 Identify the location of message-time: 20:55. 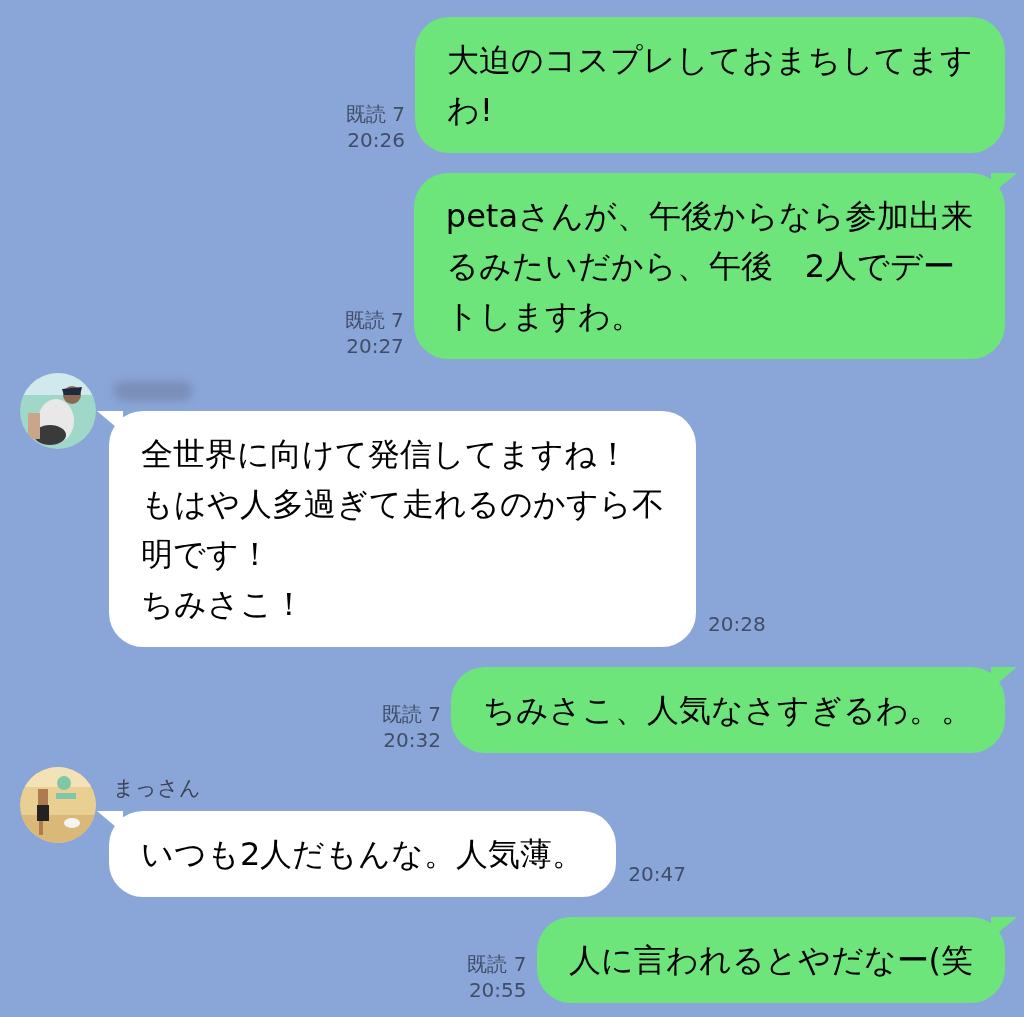
(497, 990).